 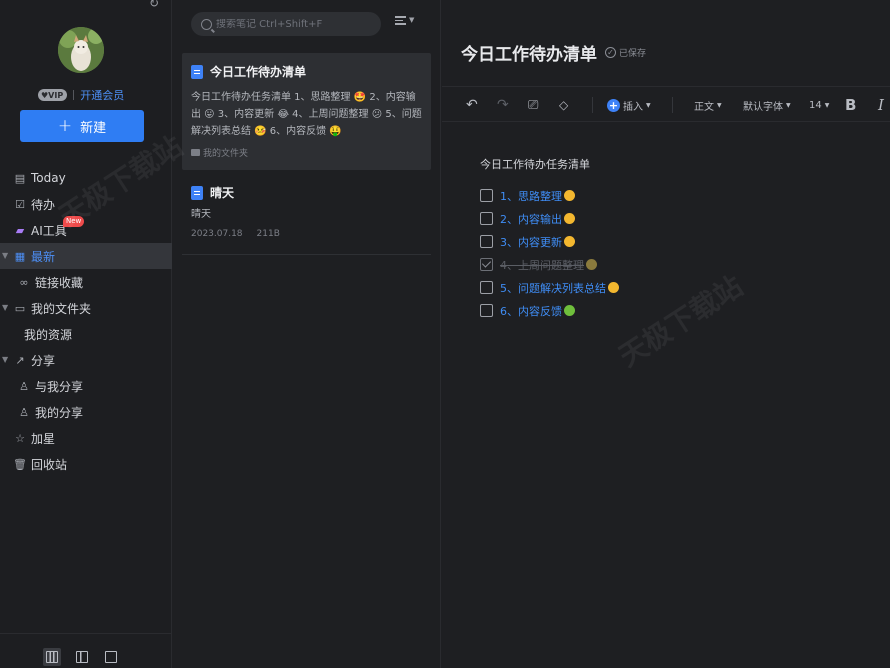 What do you see at coordinates (633, 54) in the screenshot?
I see `saved-label: 已保存` at bounding box center [633, 54].